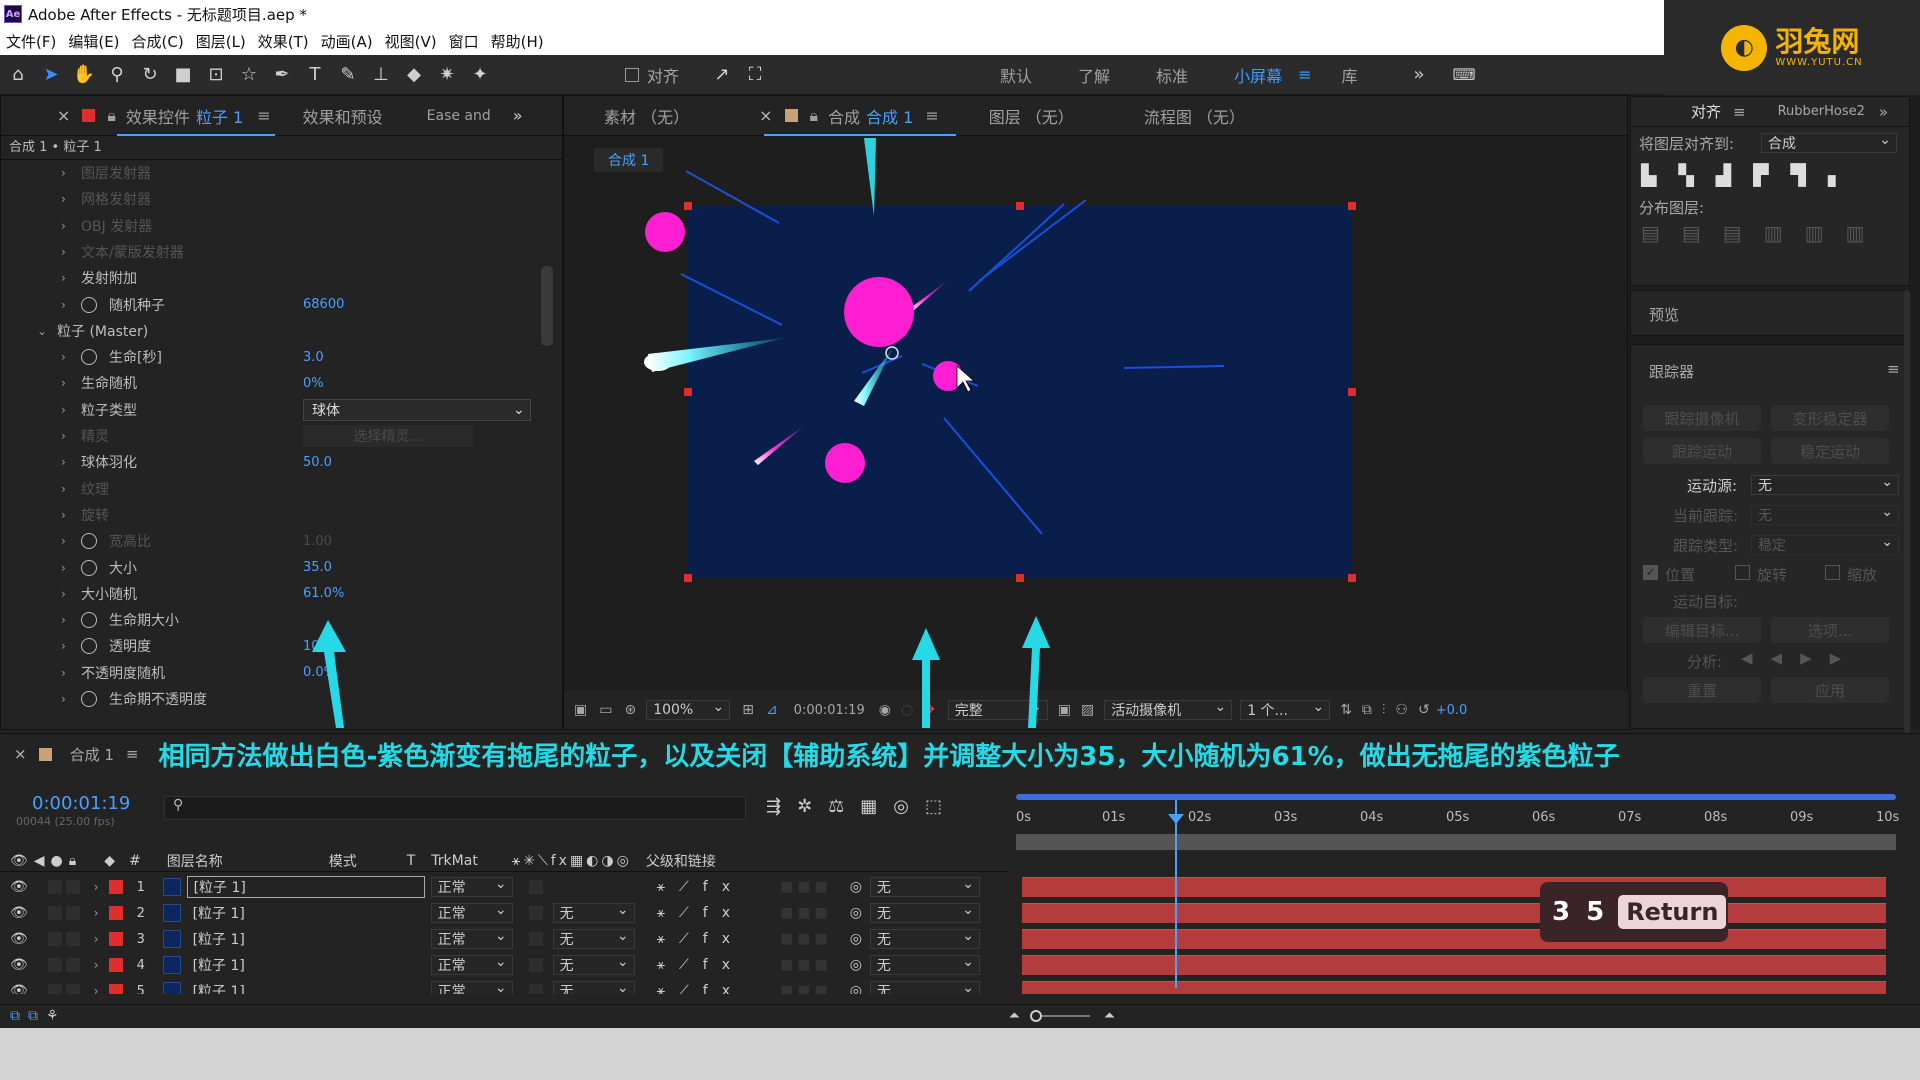 The image size is (1920, 1080). Describe the element at coordinates (1457, 820) in the screenshot. I see `time-ruler: 0s 01s 02s 03s 04s 05s 06s 07s 08s 09s 10s` at that location.